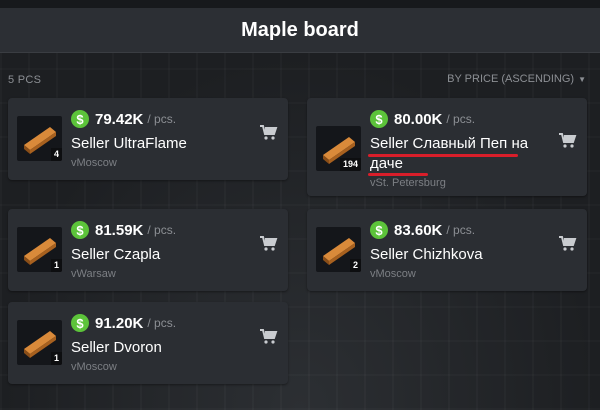  I want to click on sort-label: BY PRICE (ASCENDING), so click(511, 79).